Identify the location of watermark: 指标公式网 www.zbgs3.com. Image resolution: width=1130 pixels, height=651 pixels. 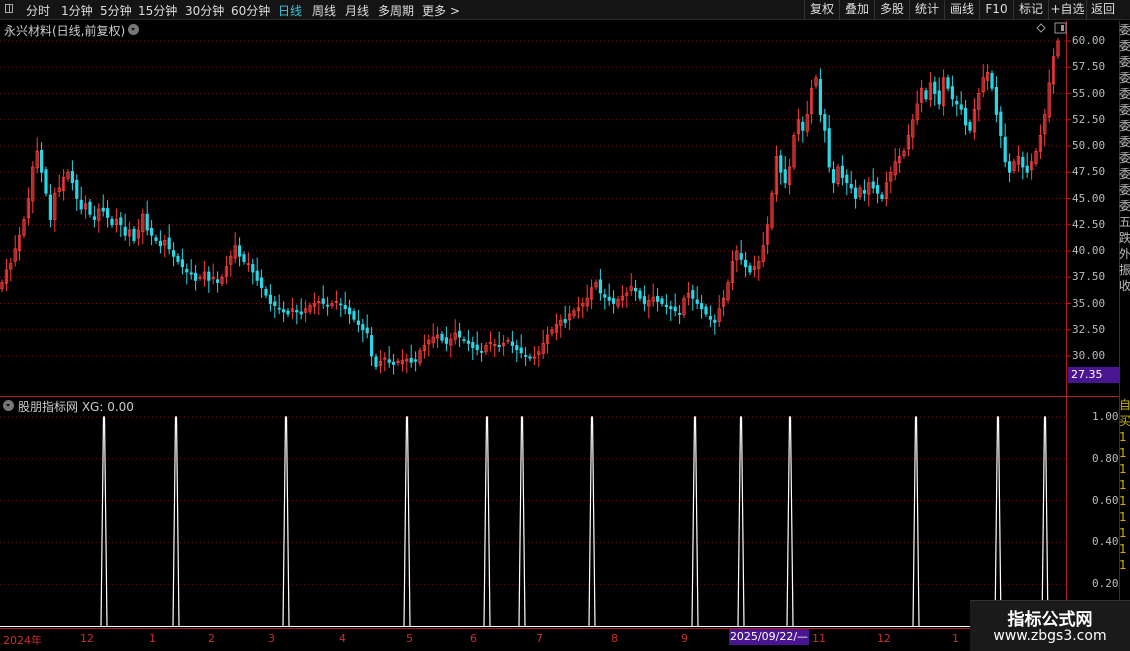
(1050, 625).